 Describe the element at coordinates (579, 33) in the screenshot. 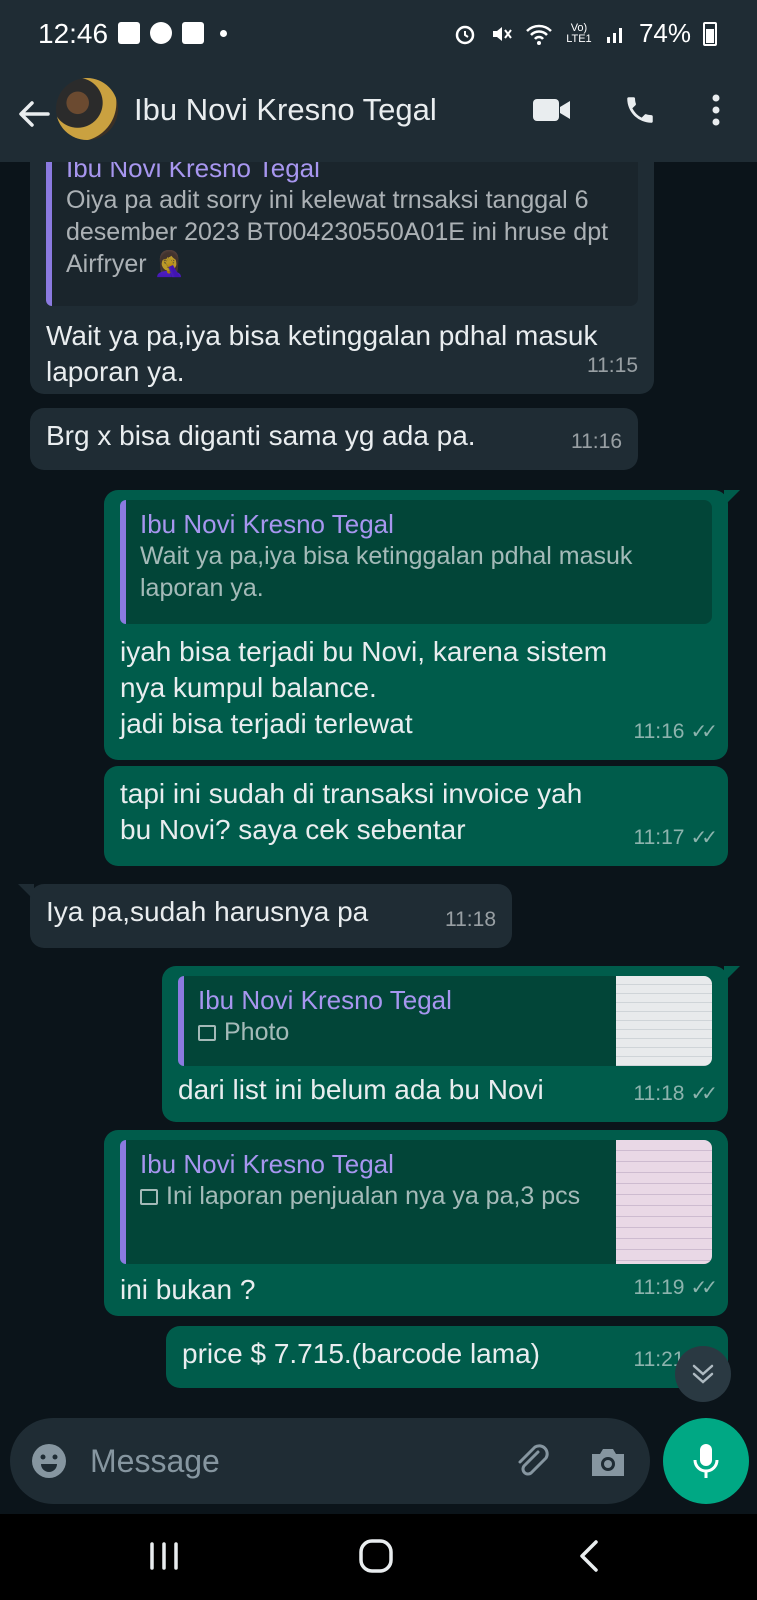

I see `volte-label: Vo) LTE1` at that location.